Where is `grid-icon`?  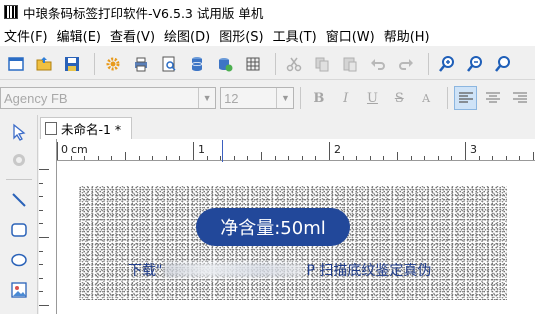
grid-icon is located at coordinates (253, 64).